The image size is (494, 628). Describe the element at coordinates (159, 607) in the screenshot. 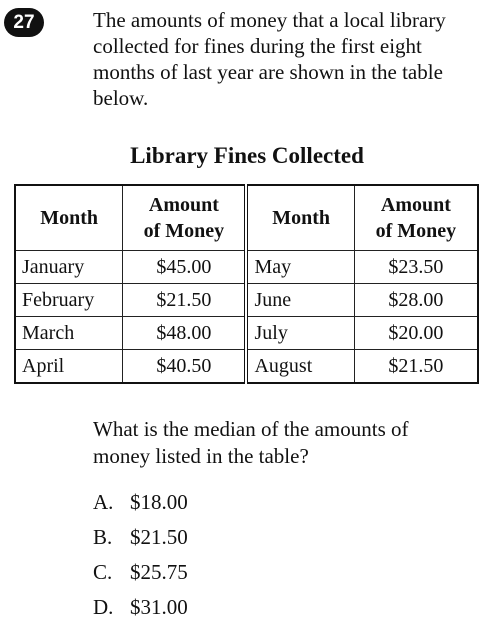

I see `choice-text: $31.00` at that location.